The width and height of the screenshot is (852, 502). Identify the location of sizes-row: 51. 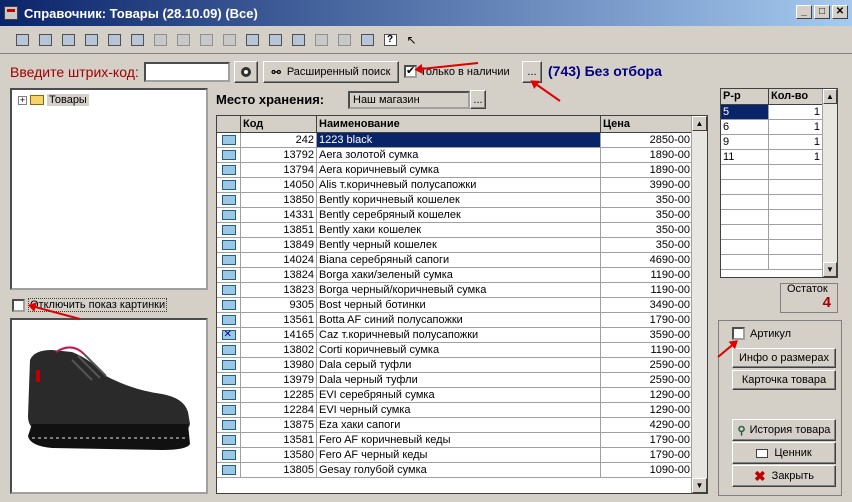
(779, 112).